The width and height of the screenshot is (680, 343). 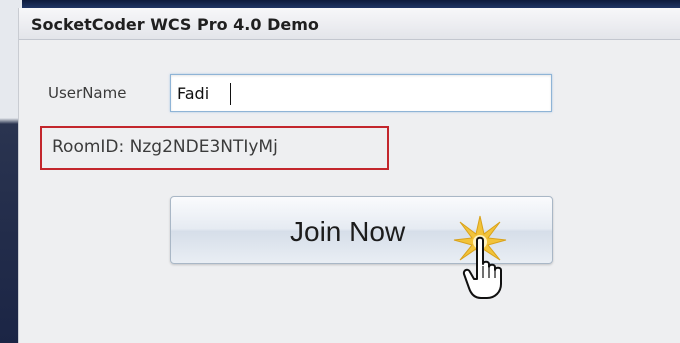 What do you see at coordinates (87, 93) in the screenshot?
I see `username-label: UserName` at bounding box center [87, 93].